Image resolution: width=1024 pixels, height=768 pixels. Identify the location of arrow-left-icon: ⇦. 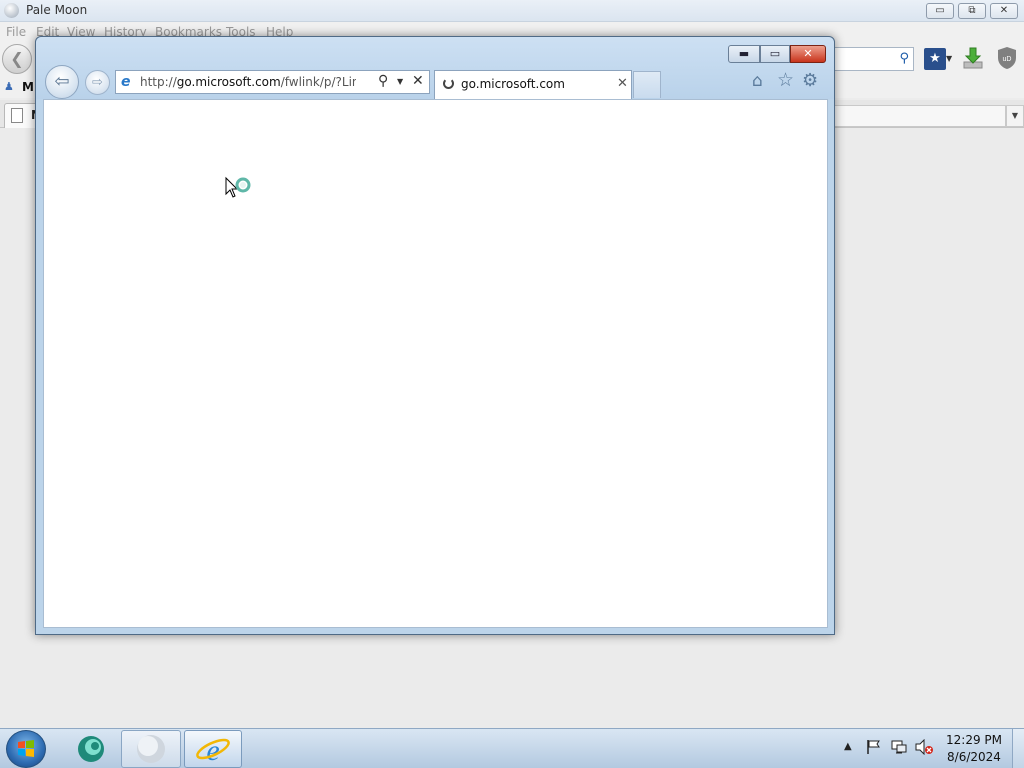
(62, 81).